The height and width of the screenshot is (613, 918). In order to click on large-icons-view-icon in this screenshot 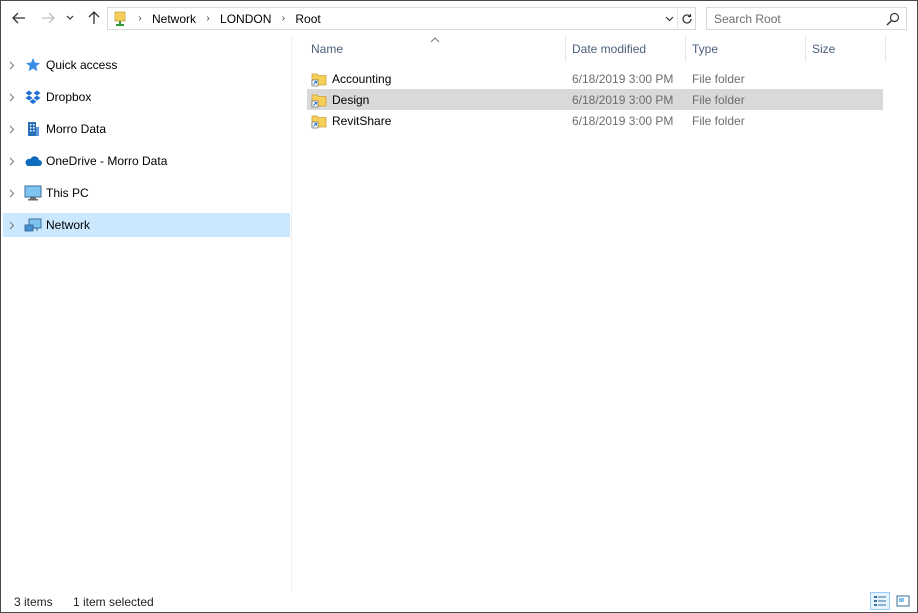, I will do `click(903, 601)`.